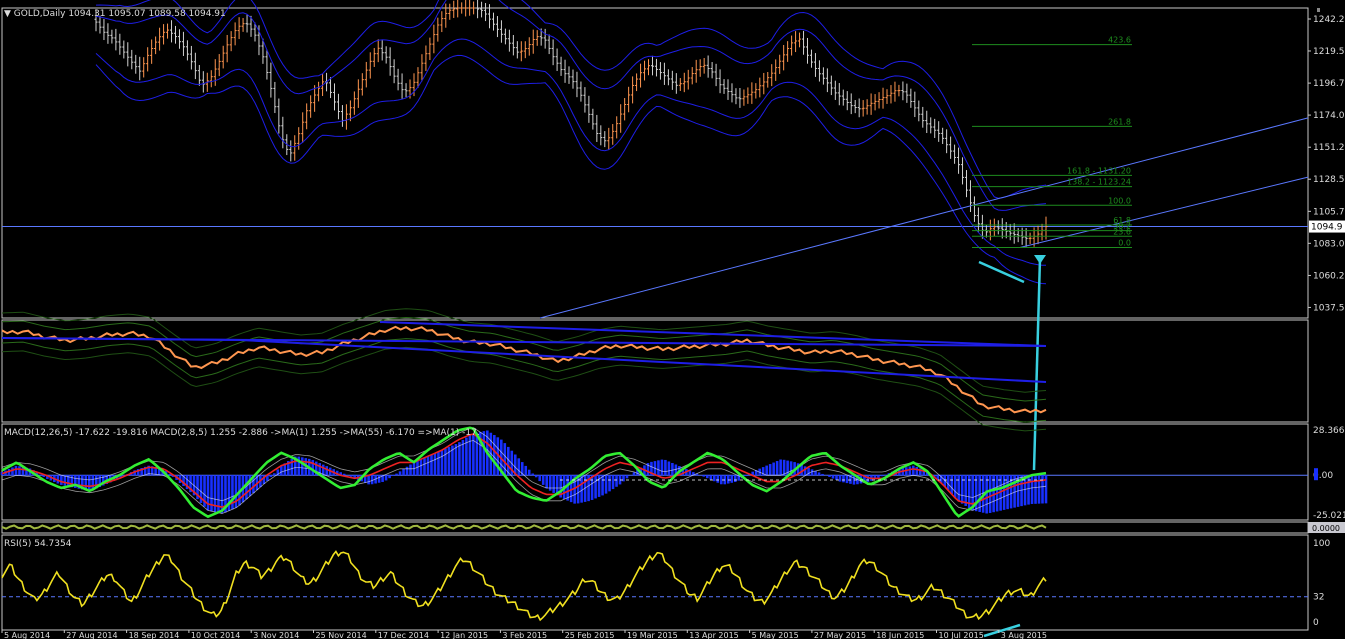  Describe the element at coordinates (1164, 212) in the screenshot. I see `lower-trendline` at that location.